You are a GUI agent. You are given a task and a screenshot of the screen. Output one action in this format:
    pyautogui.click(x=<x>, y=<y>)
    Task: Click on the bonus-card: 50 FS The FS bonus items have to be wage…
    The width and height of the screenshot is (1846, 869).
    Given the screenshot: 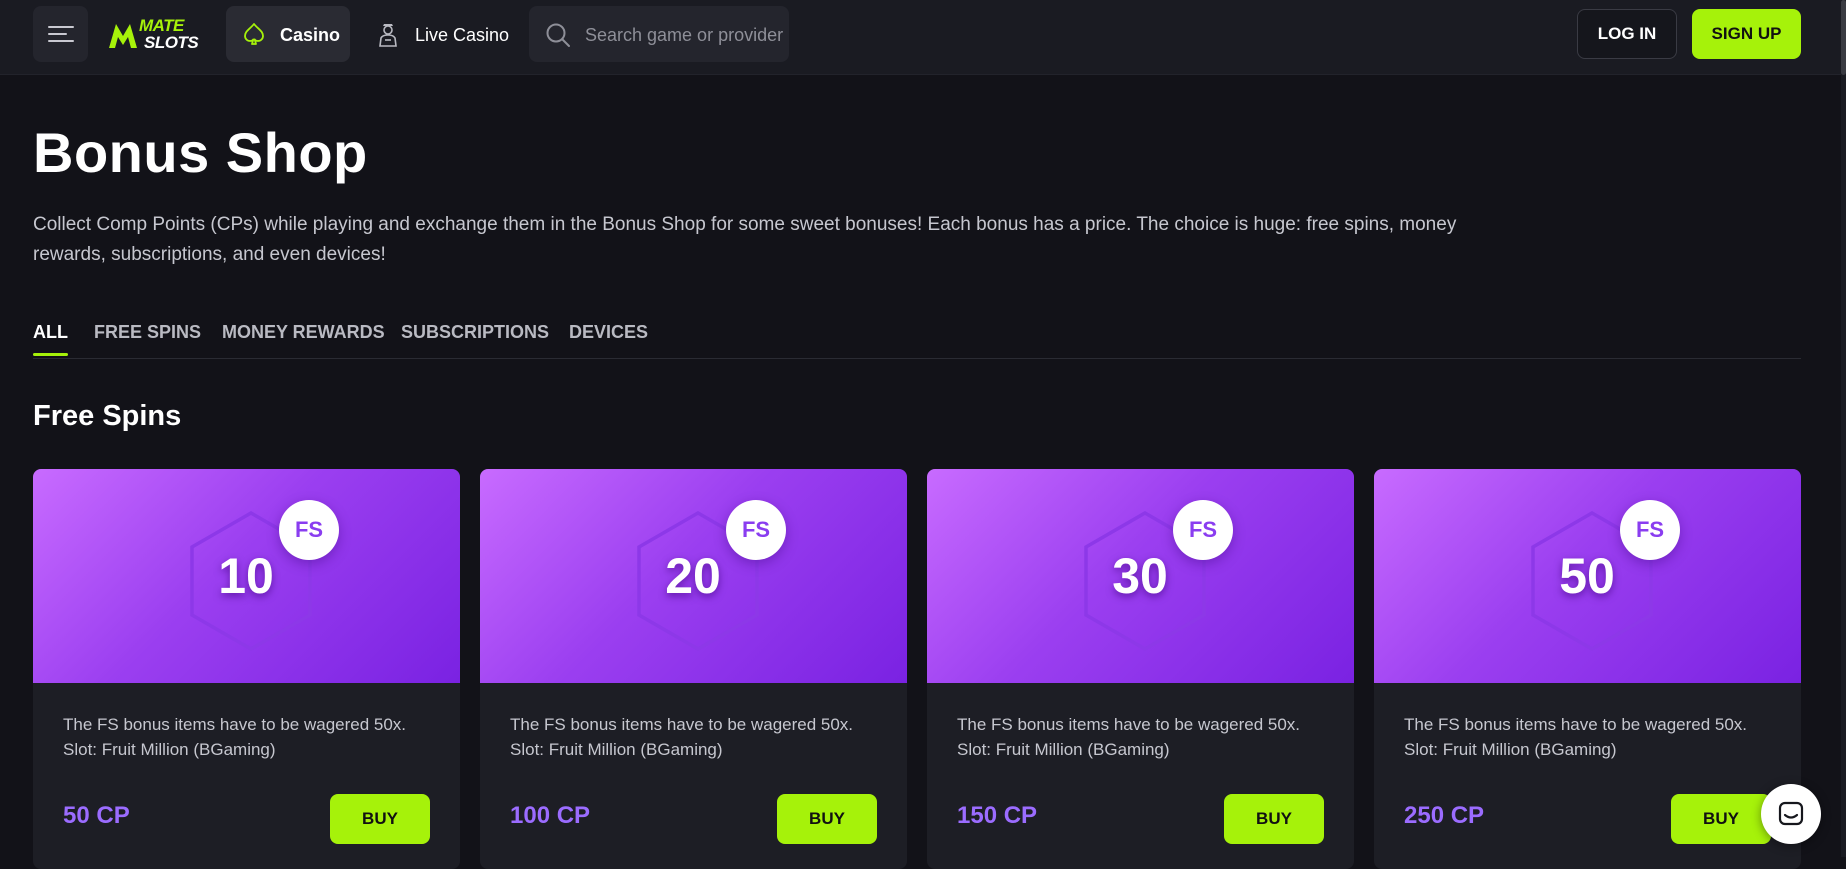 What is the action you would take?
    pyautogui.click(x=1587, y=669)
    